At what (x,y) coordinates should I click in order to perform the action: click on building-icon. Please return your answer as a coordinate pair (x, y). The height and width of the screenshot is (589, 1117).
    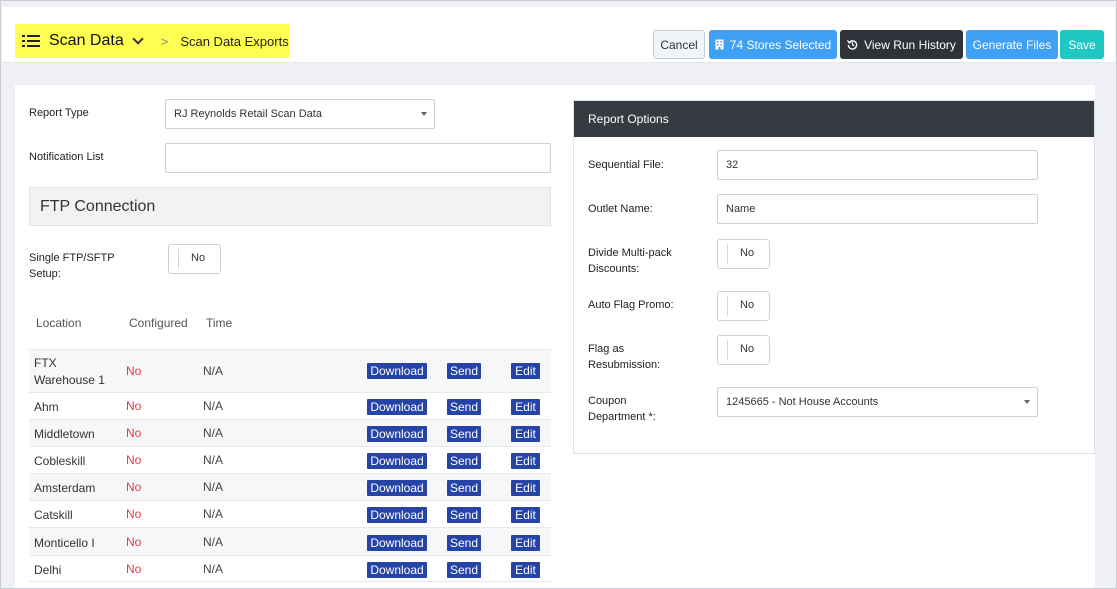
    Looking at the image, I should click on (719, 44).